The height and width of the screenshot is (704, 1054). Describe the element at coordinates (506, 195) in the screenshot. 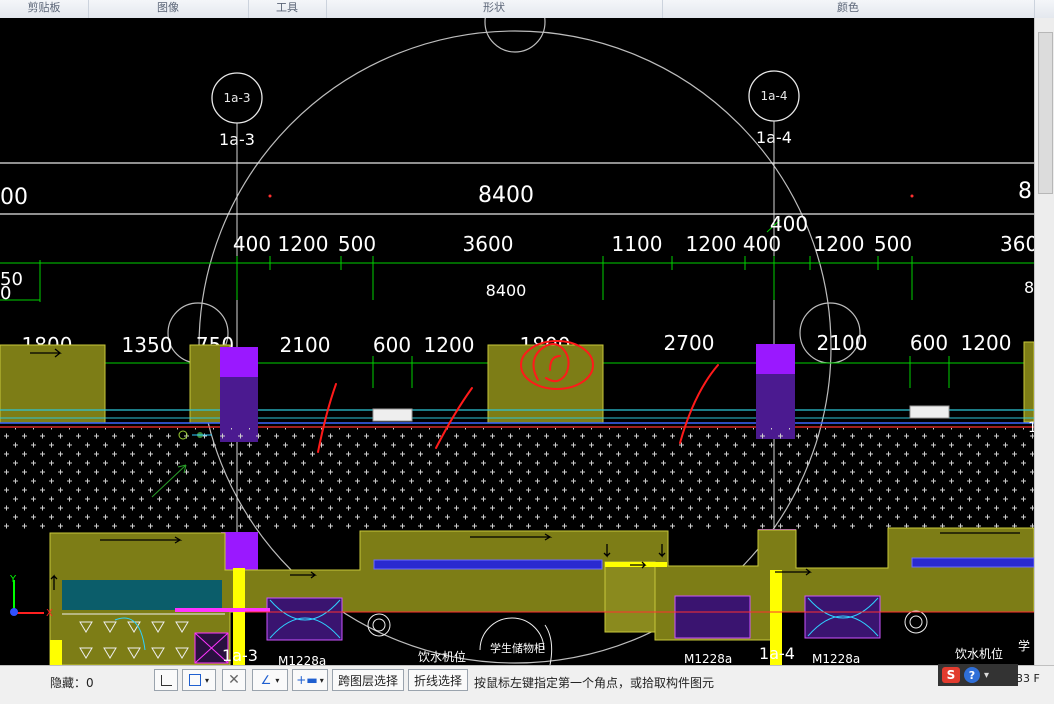

I see `dim-top-8400: 8400` at that location.